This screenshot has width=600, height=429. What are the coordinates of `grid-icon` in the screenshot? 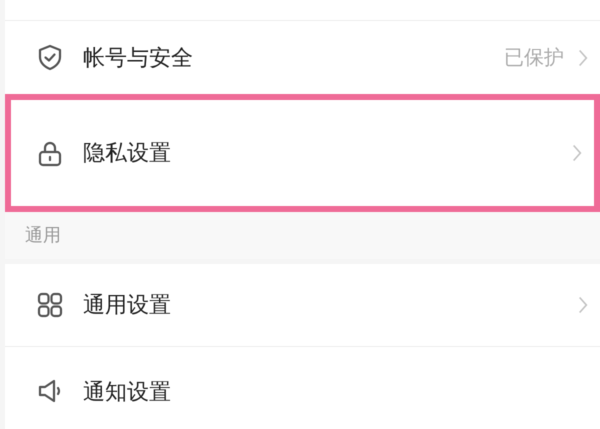 It's located at (50, 305).